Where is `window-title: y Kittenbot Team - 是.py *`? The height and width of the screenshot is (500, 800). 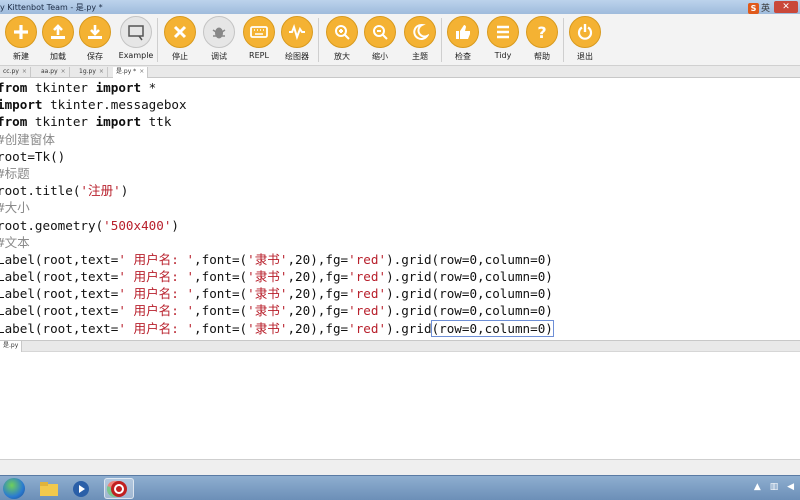 window-title: y Kittenbot Team - 是.py * is located at coordinates (51, 7).